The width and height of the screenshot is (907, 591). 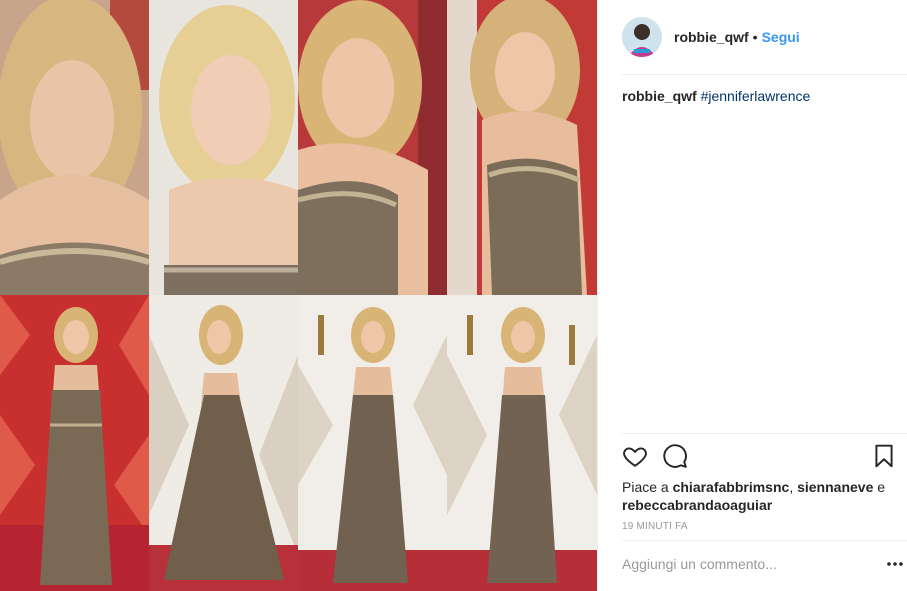 I want to click on action-bar, so click(x=759, y=457).